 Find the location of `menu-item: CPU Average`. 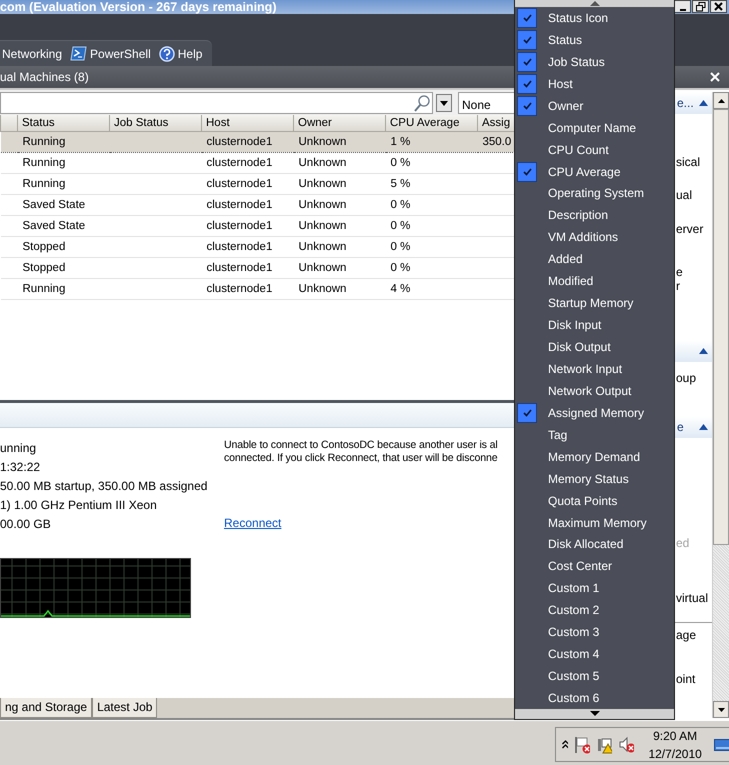

menu-item: CPU Average is located at coordinates (594, 171).